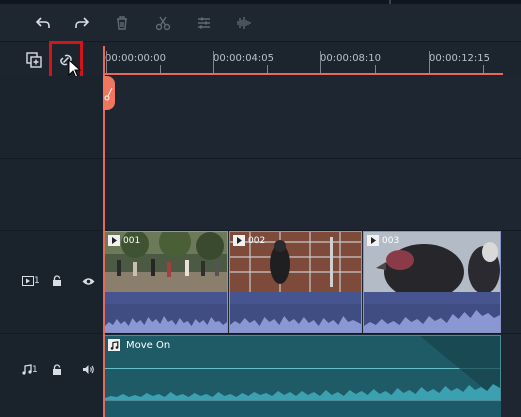 This screenshot has width=521, height=417. I want to click on audio-track-label: 1, so click(30, 369).